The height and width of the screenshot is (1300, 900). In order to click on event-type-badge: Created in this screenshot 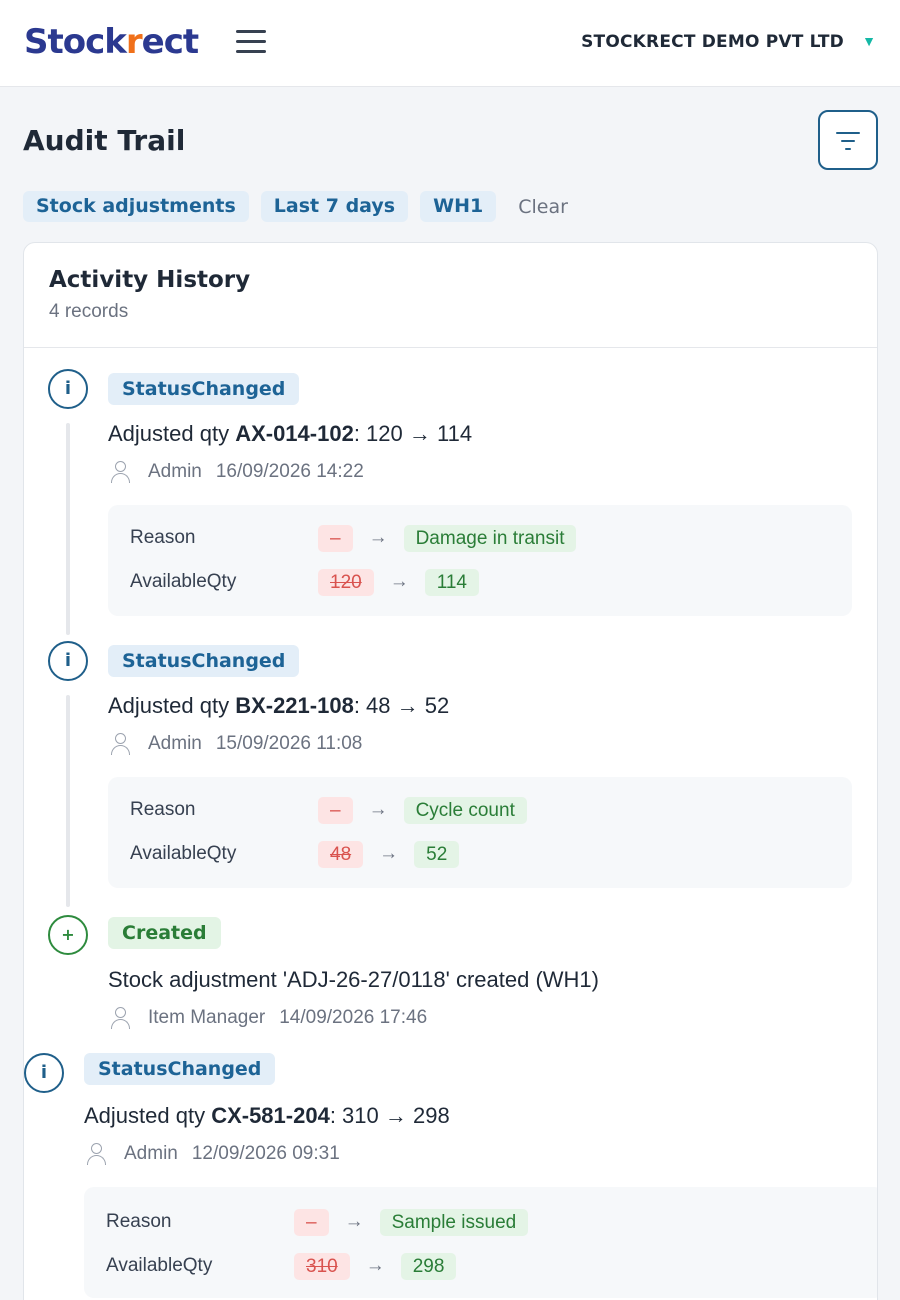, I will do `click(164, 933)`.